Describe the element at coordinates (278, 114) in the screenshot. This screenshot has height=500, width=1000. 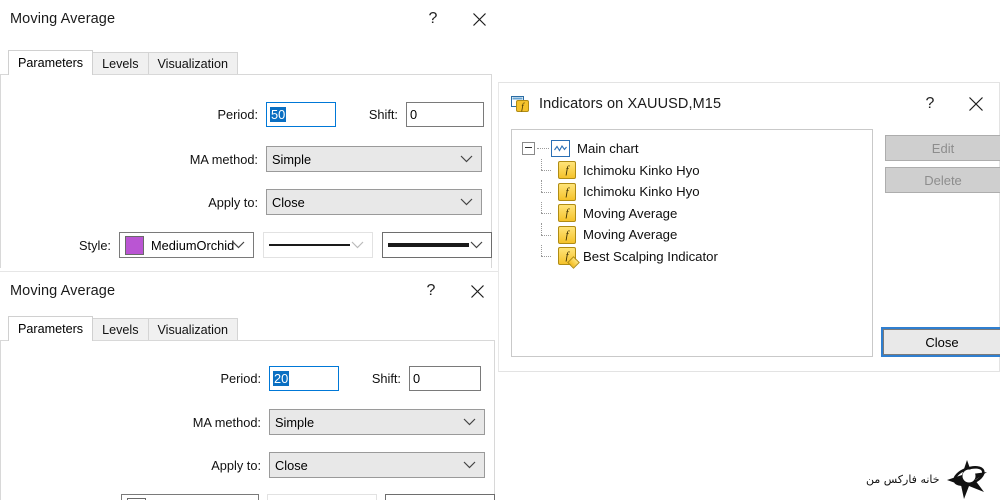
I see `period-value: 50` at that location.